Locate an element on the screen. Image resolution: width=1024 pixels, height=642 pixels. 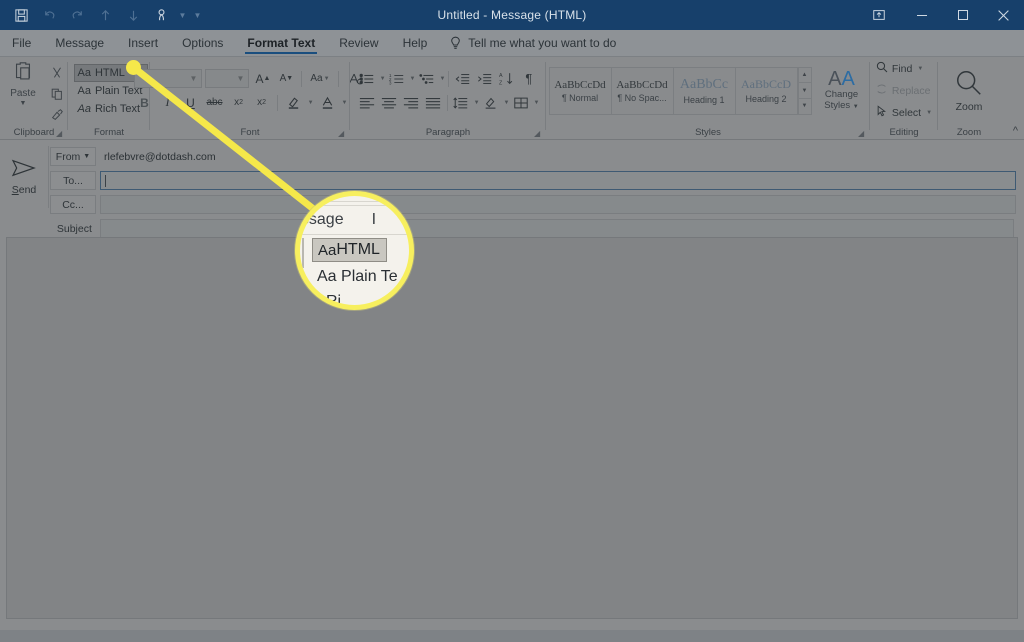
undo-icon is located at coordinates (49, 15).